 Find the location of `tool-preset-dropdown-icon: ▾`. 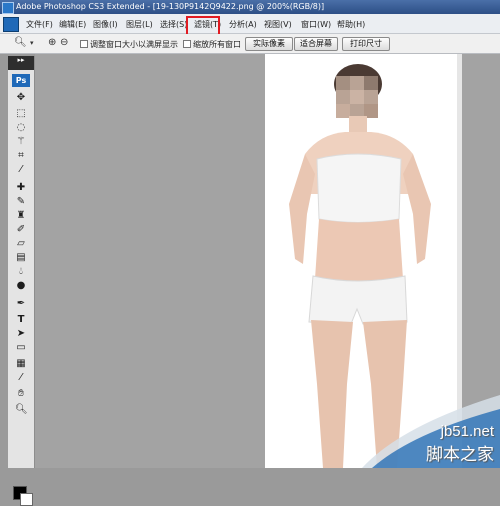

tool-preset-dropdown-icon: ▾ is located at coordinates (32, 45).